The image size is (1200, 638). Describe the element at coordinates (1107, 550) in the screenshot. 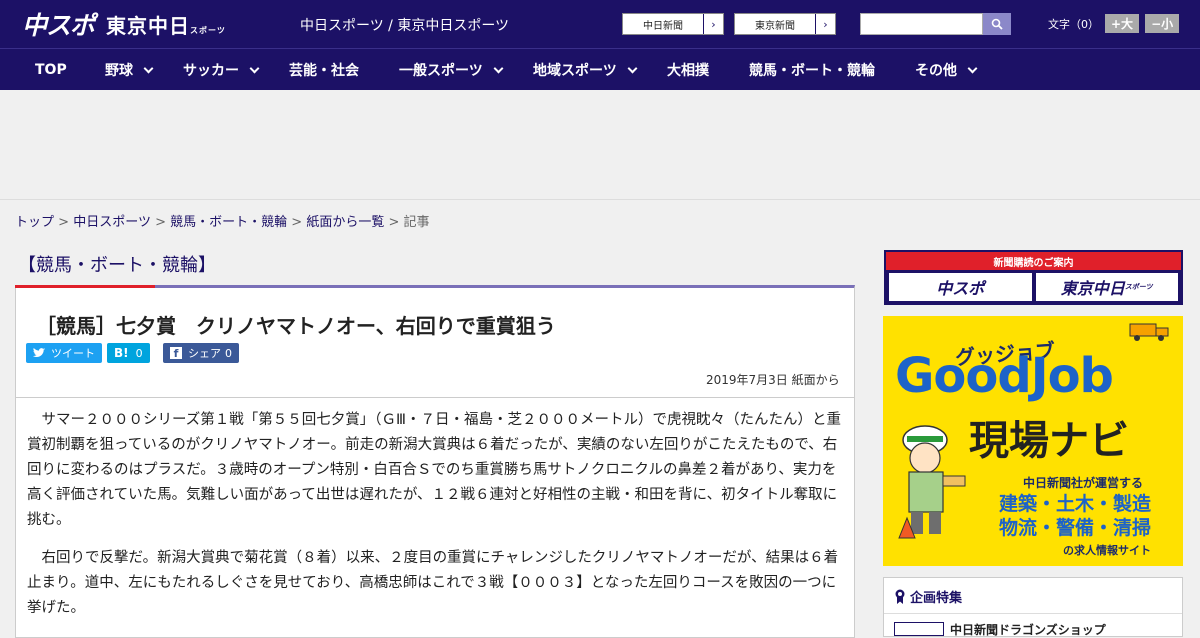

I see `goodjob-footer: の求人情報サイト` at that location.